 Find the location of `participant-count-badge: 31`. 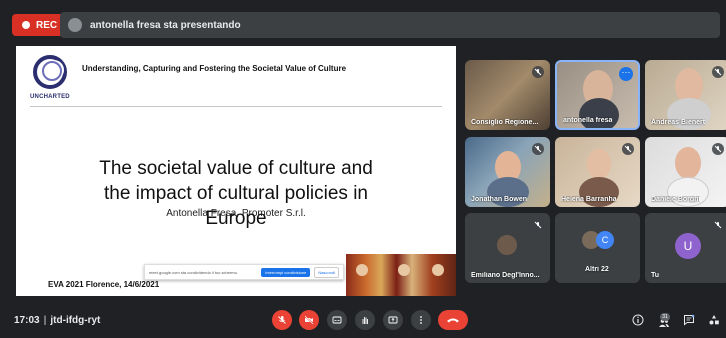

participant-count-badge: 31 is located at coordinates (665, 317).